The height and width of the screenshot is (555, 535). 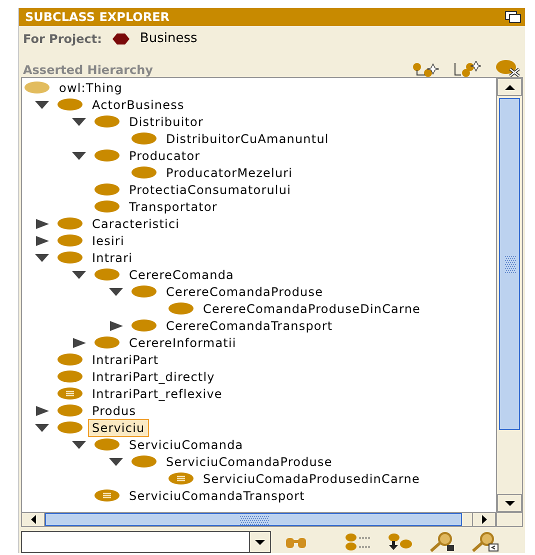 I want to click on panel-title: SUBCLASS EXPLORER, so click(x=97, y=17).